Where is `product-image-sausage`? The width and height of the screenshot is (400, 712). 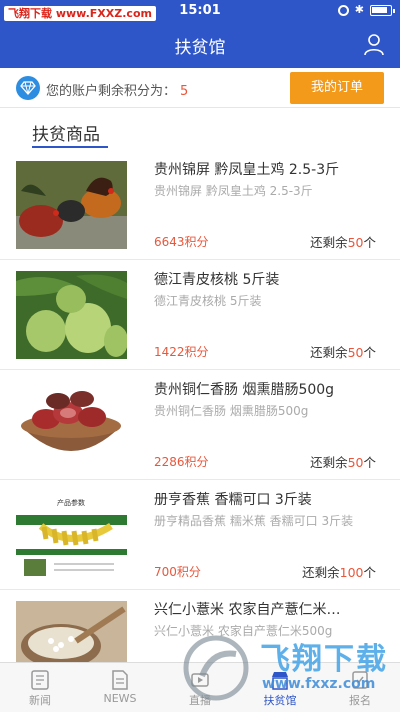 product-image-sausage is located at coordinates (71, 425).